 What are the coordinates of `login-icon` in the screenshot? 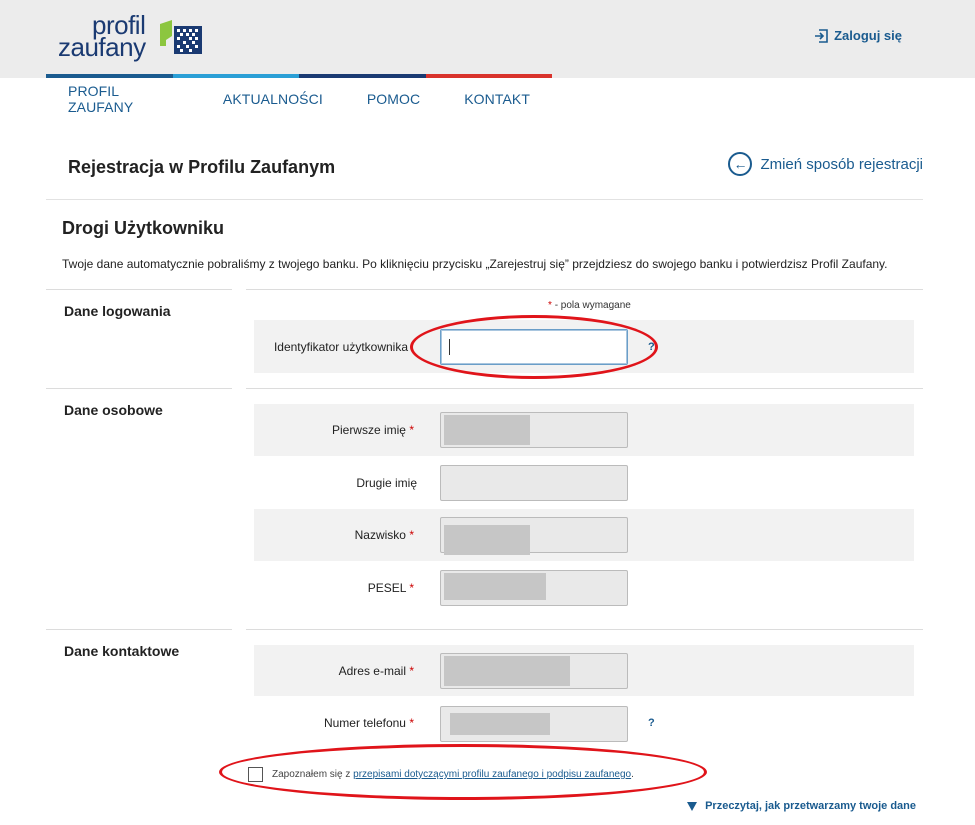 It's located at (821, 35).